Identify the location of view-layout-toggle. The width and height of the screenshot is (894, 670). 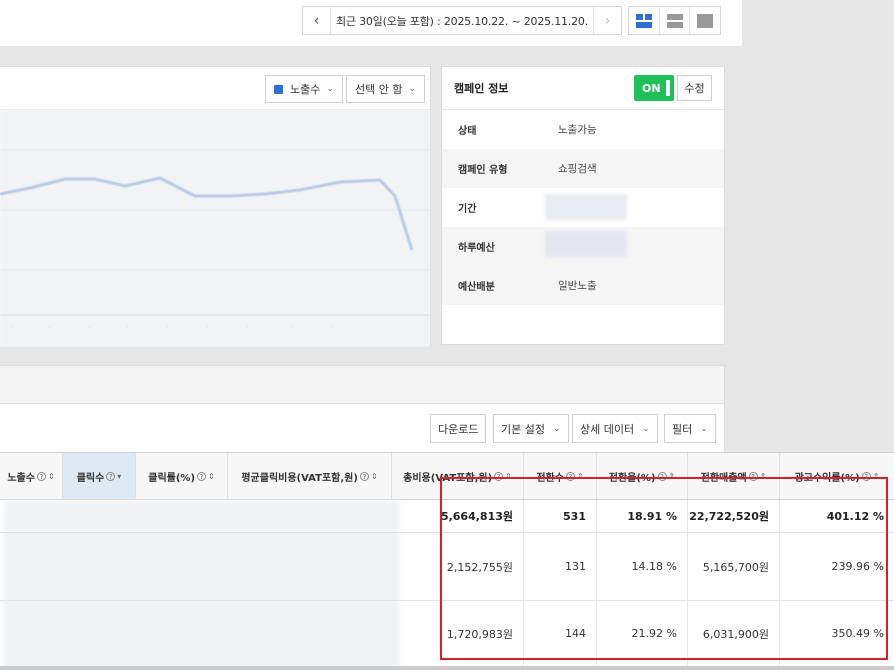
(674, 20).